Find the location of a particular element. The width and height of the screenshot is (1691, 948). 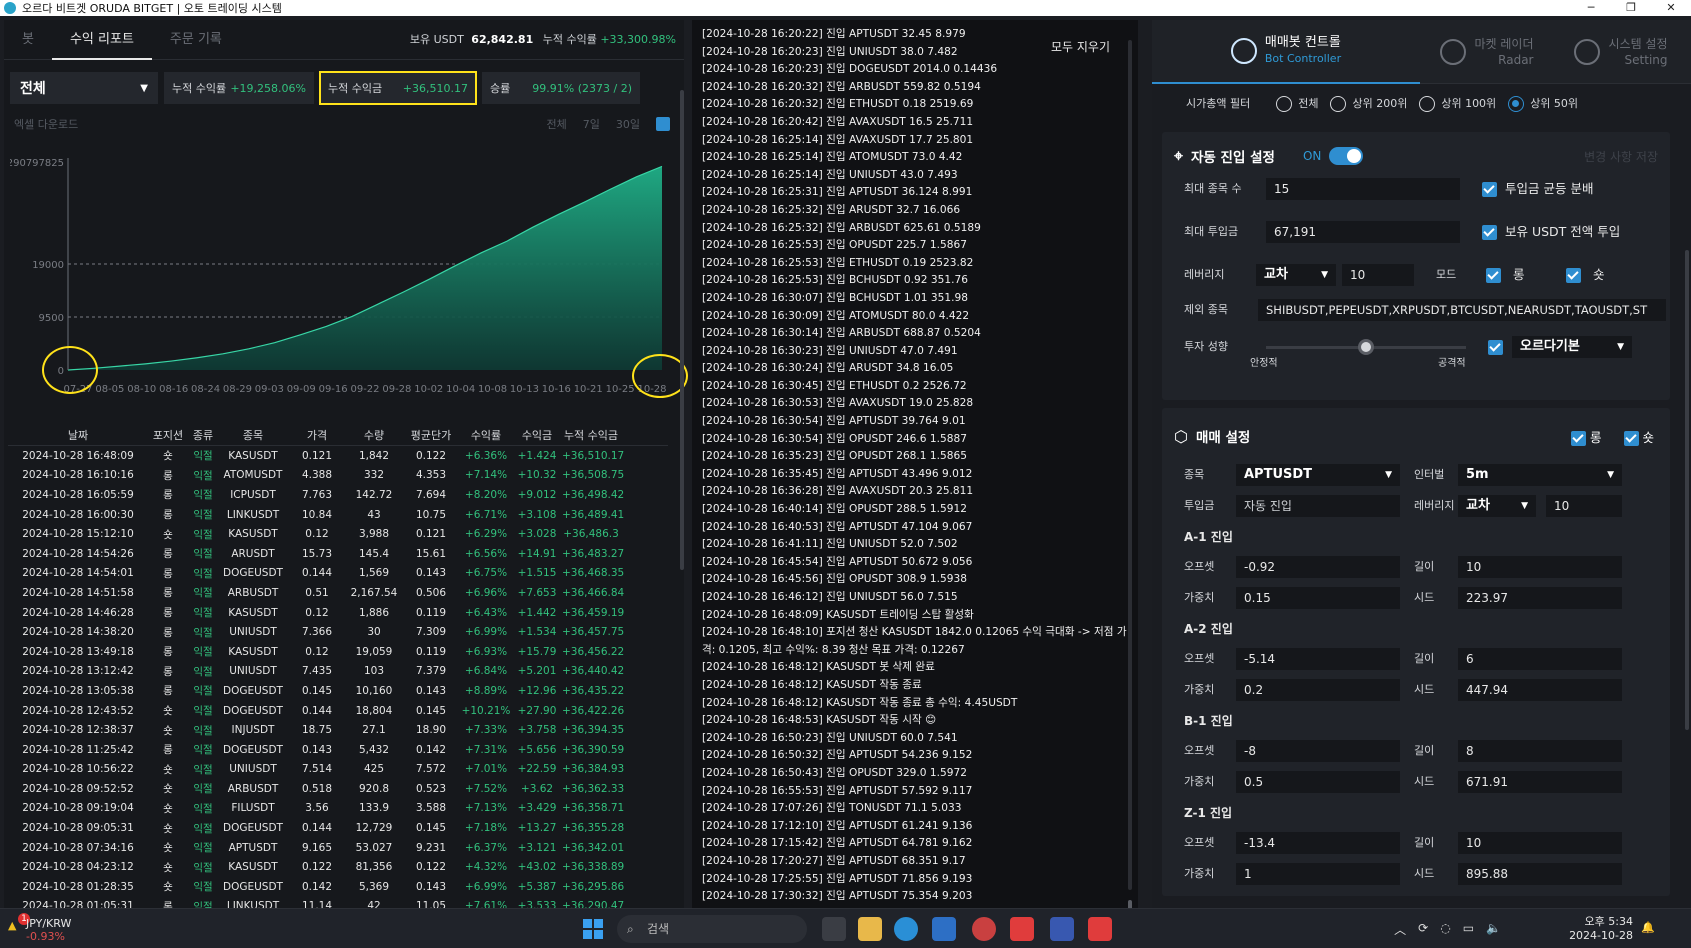

settings-scrollbar is located at coordinates (1687, 490).